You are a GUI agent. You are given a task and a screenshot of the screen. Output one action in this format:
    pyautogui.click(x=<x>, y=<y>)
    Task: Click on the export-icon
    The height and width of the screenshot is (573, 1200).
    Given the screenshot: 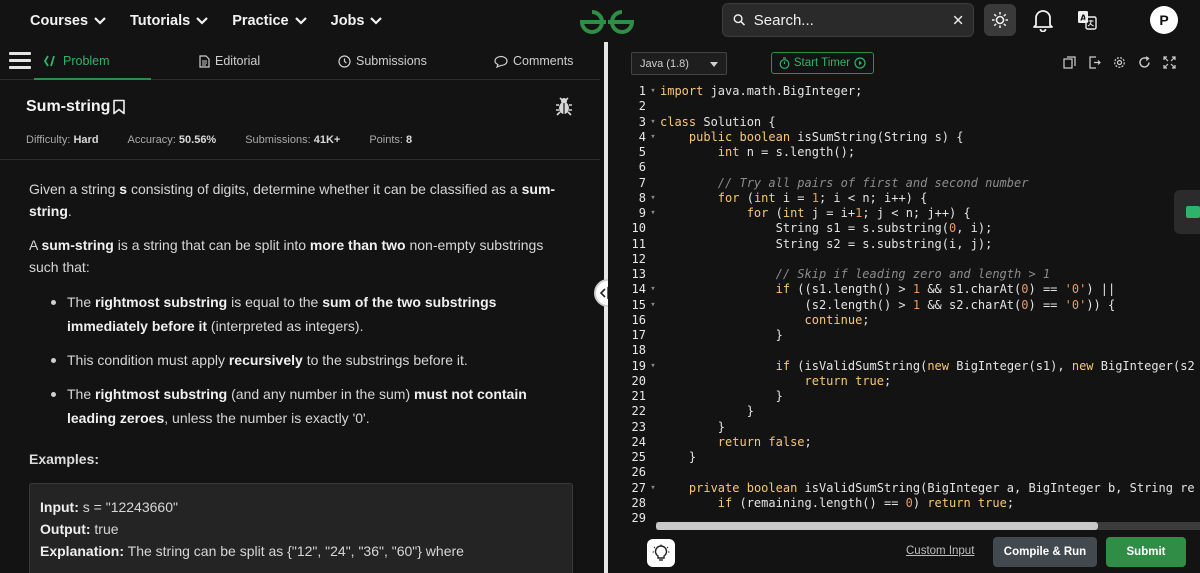 What is the action you would take?
    pyautogui.click(x=1094, y=62)
    